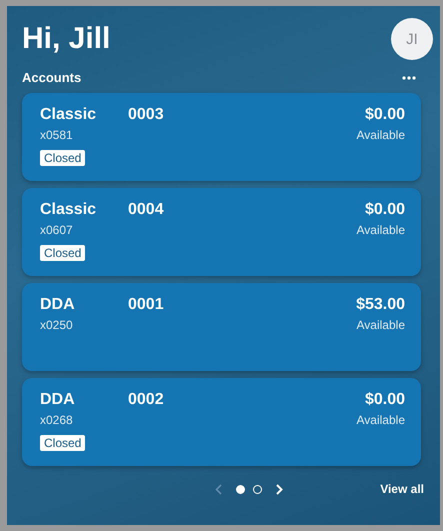 Image resolution: width=443 pixels, height=531 pixels. I want to click on account-number: 0001, so click(146, 305).